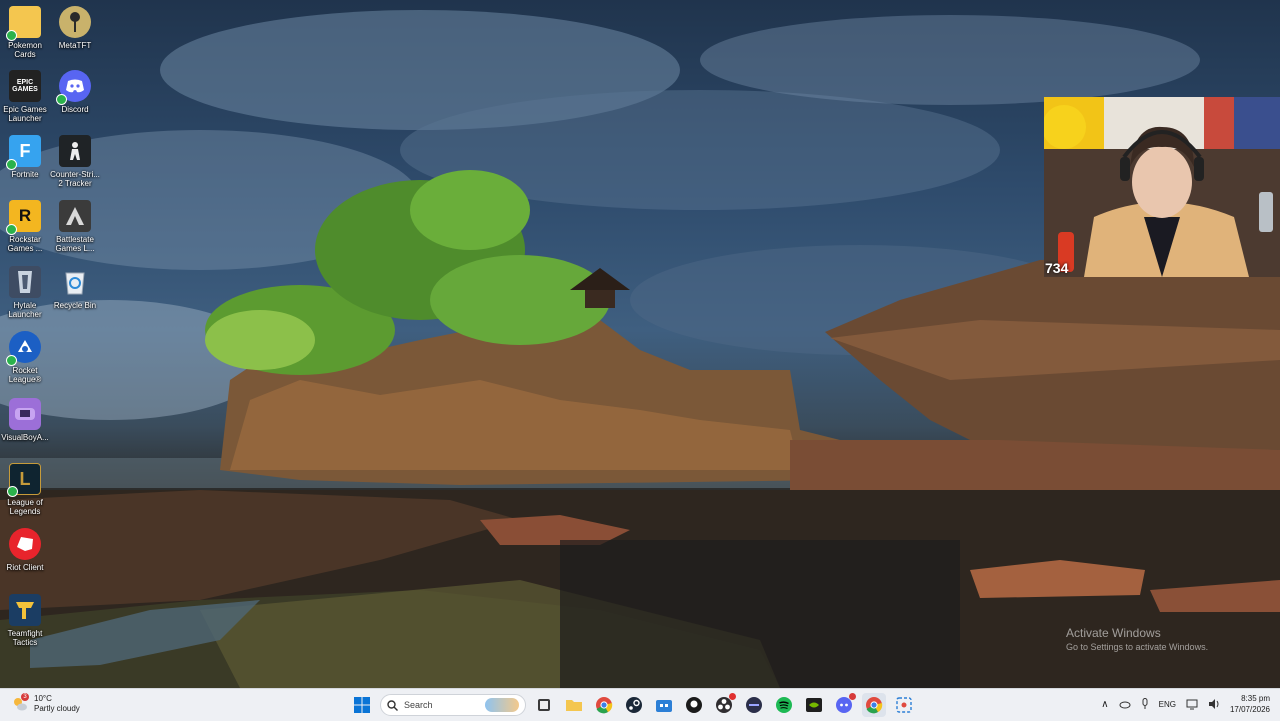 This screenshot has width=1280, height=721. I want to click on steam-icon, so click(634, 705).